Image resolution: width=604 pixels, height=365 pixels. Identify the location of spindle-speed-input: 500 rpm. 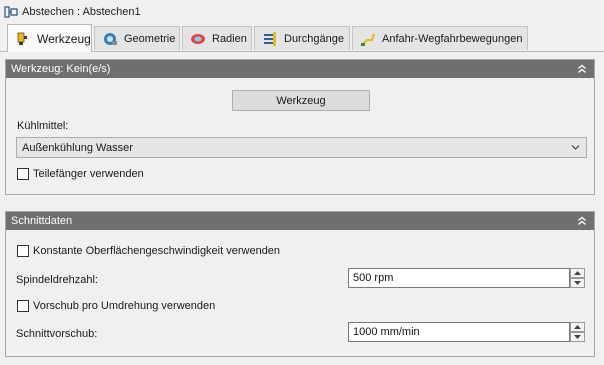
(459, 278).